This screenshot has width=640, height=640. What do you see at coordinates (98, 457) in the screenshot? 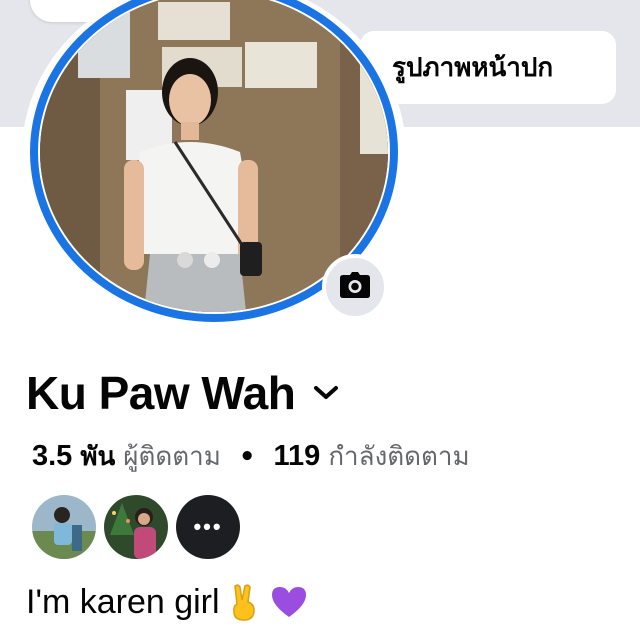
I see `followers-unit: พัน` at bounding box center [98, 457].